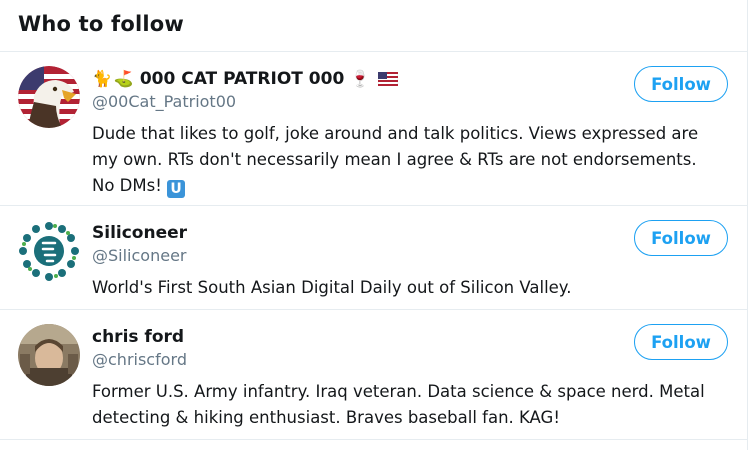 The height and width of the screenshot is (450, 748). Describe the element at coordinates (140, 233) in the screenshot. I see `display-name: Siliconeer` at that location.